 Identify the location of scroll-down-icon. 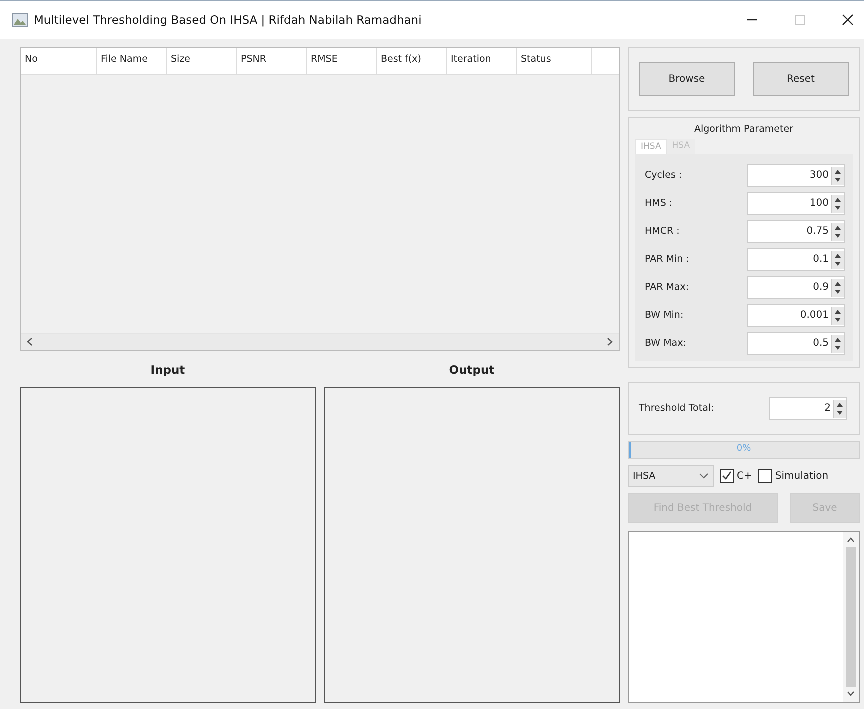
(851, 694).